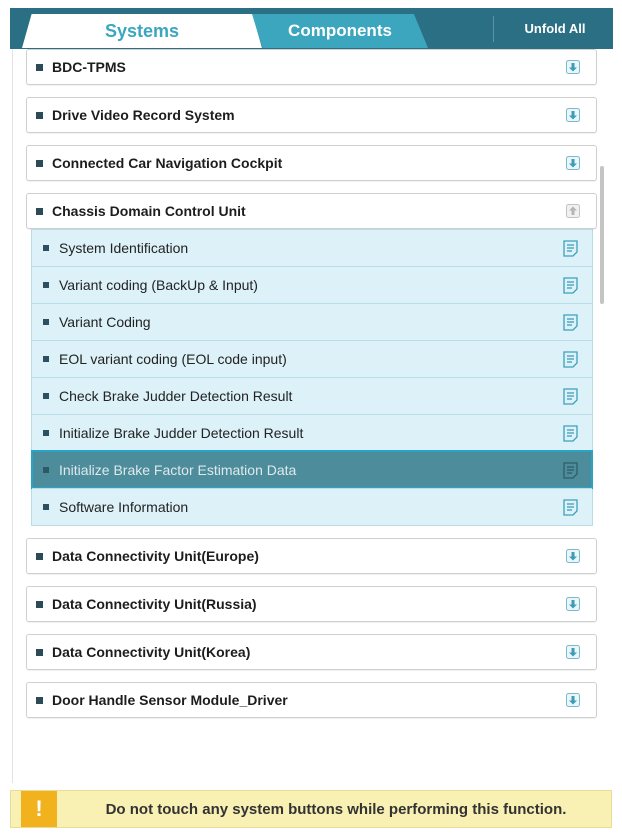 The width and height of the screenshot is (622, 838). What do you see at coordinates (312, 284) in the screenshot?
I see `function-row: Variant coding (BackUp & Input)` at bounding box center [312, 284].